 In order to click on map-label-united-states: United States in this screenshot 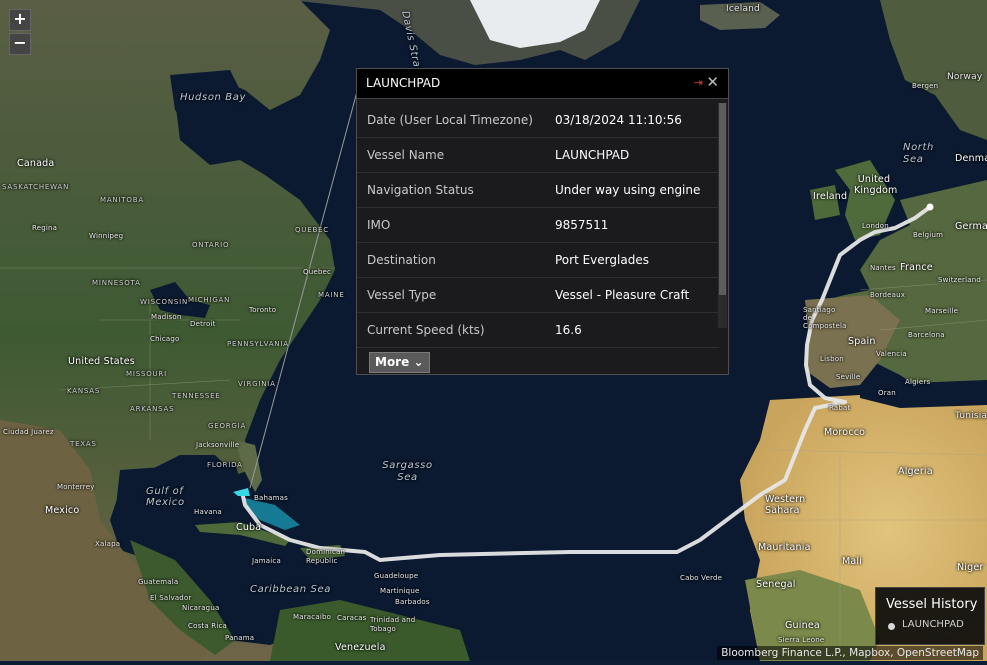, I will do `click(101, 361)`.